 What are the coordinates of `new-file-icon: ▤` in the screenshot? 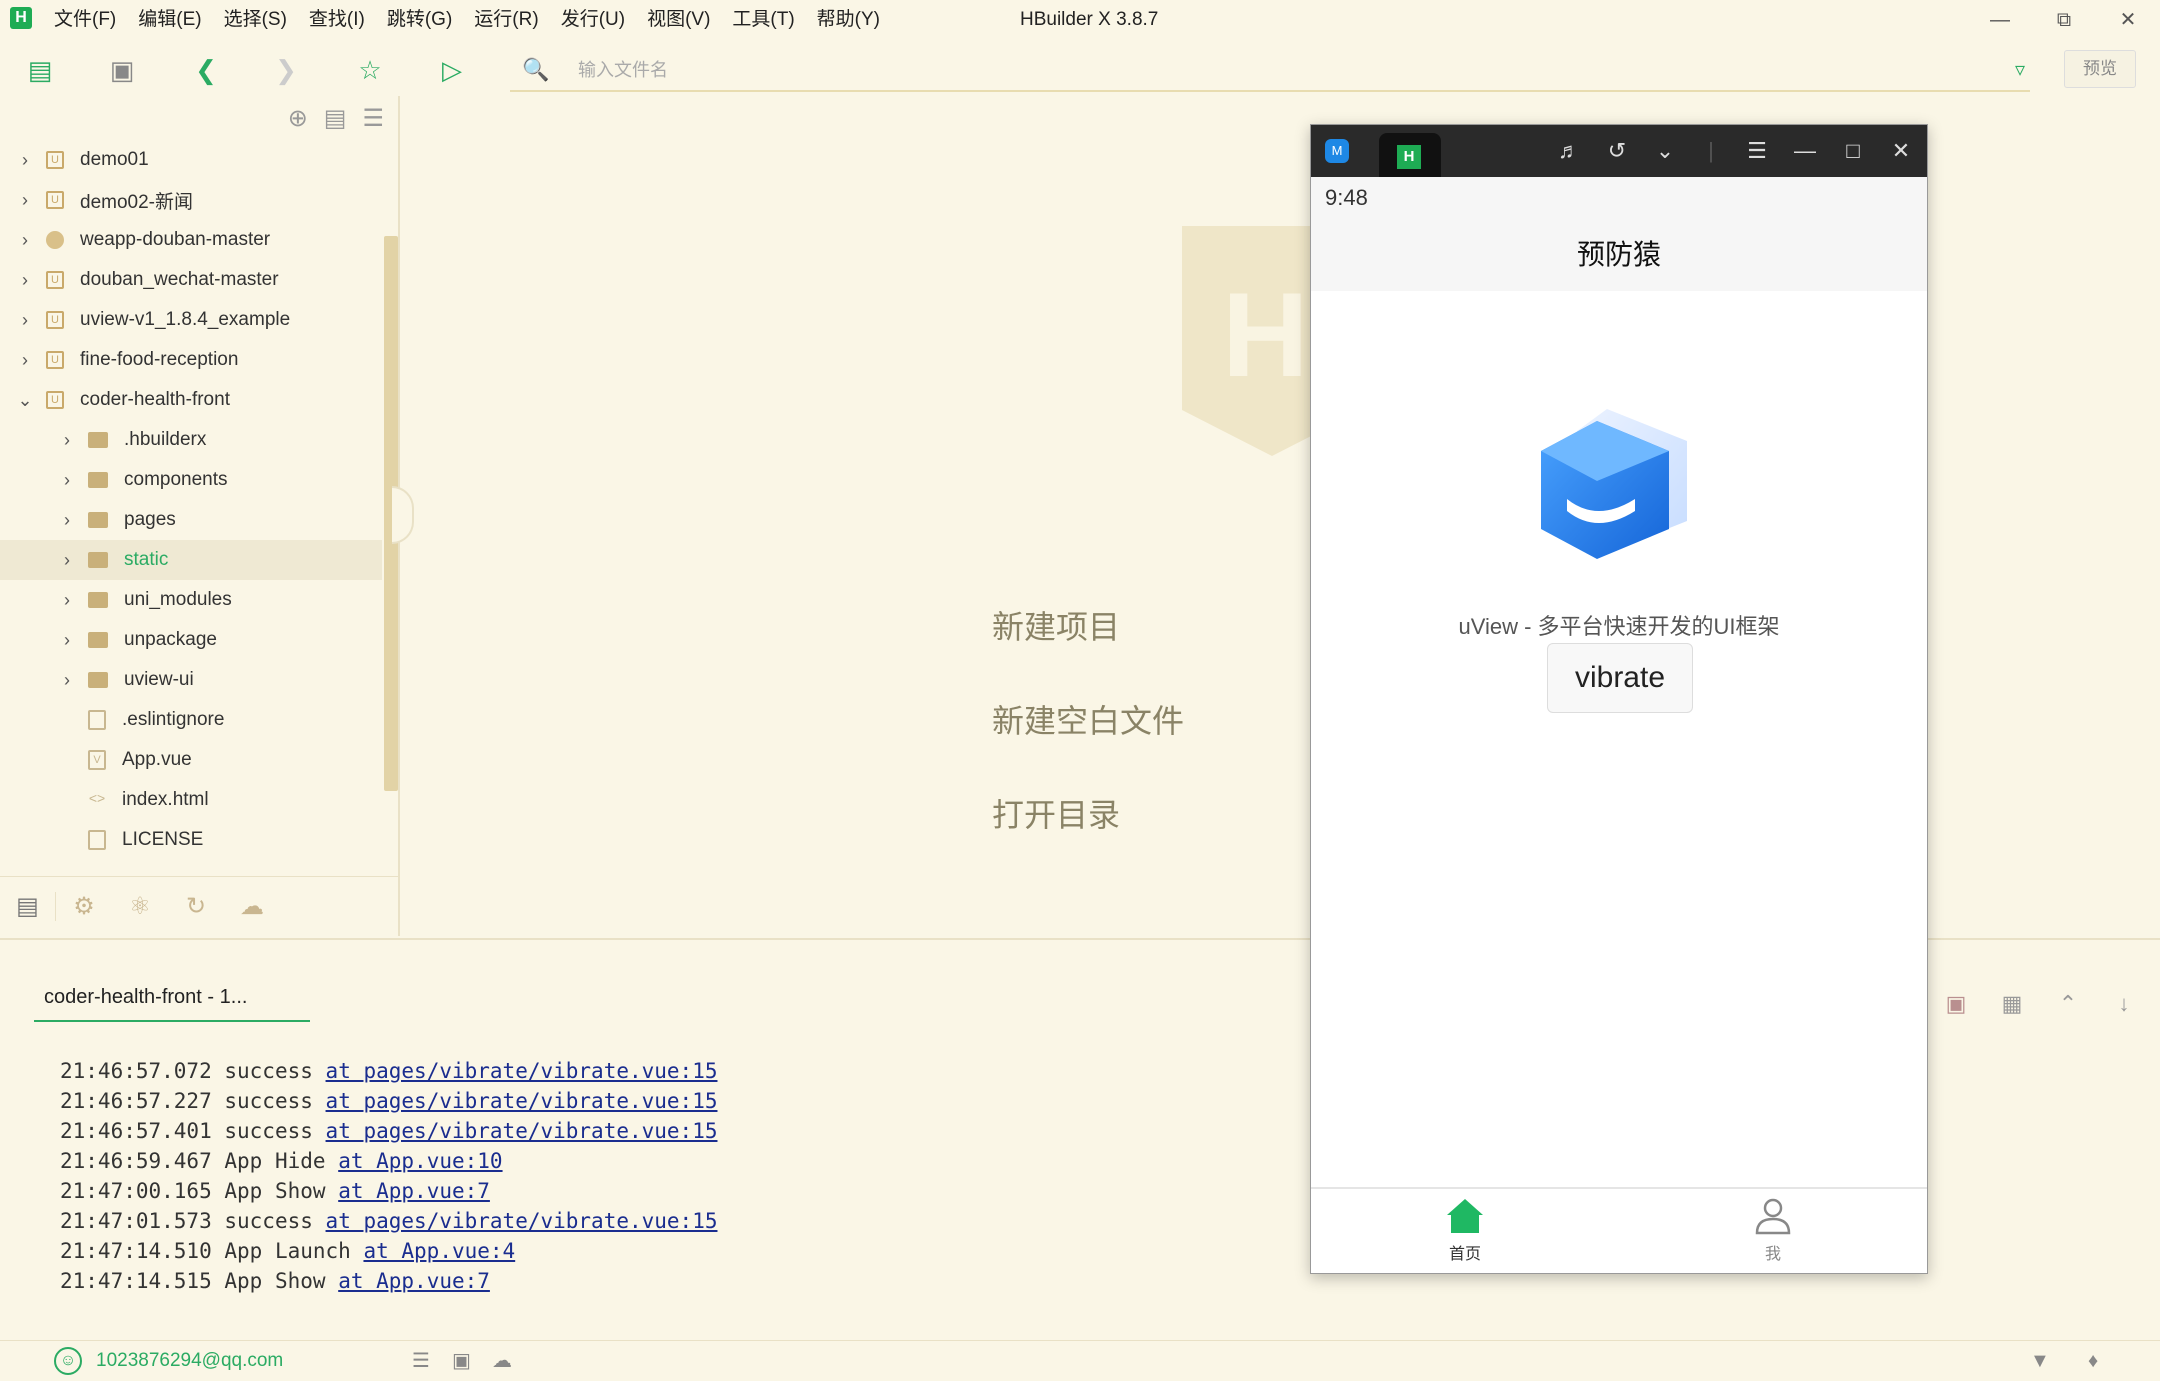 It's located at (40, 70).